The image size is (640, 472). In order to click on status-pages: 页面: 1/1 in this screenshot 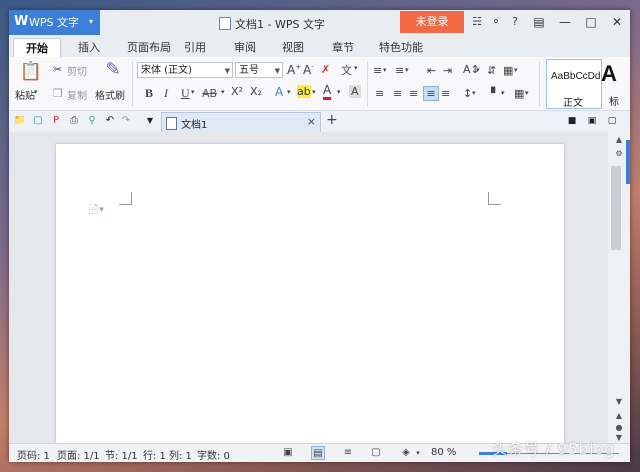, I will do `click(78, 454)`.